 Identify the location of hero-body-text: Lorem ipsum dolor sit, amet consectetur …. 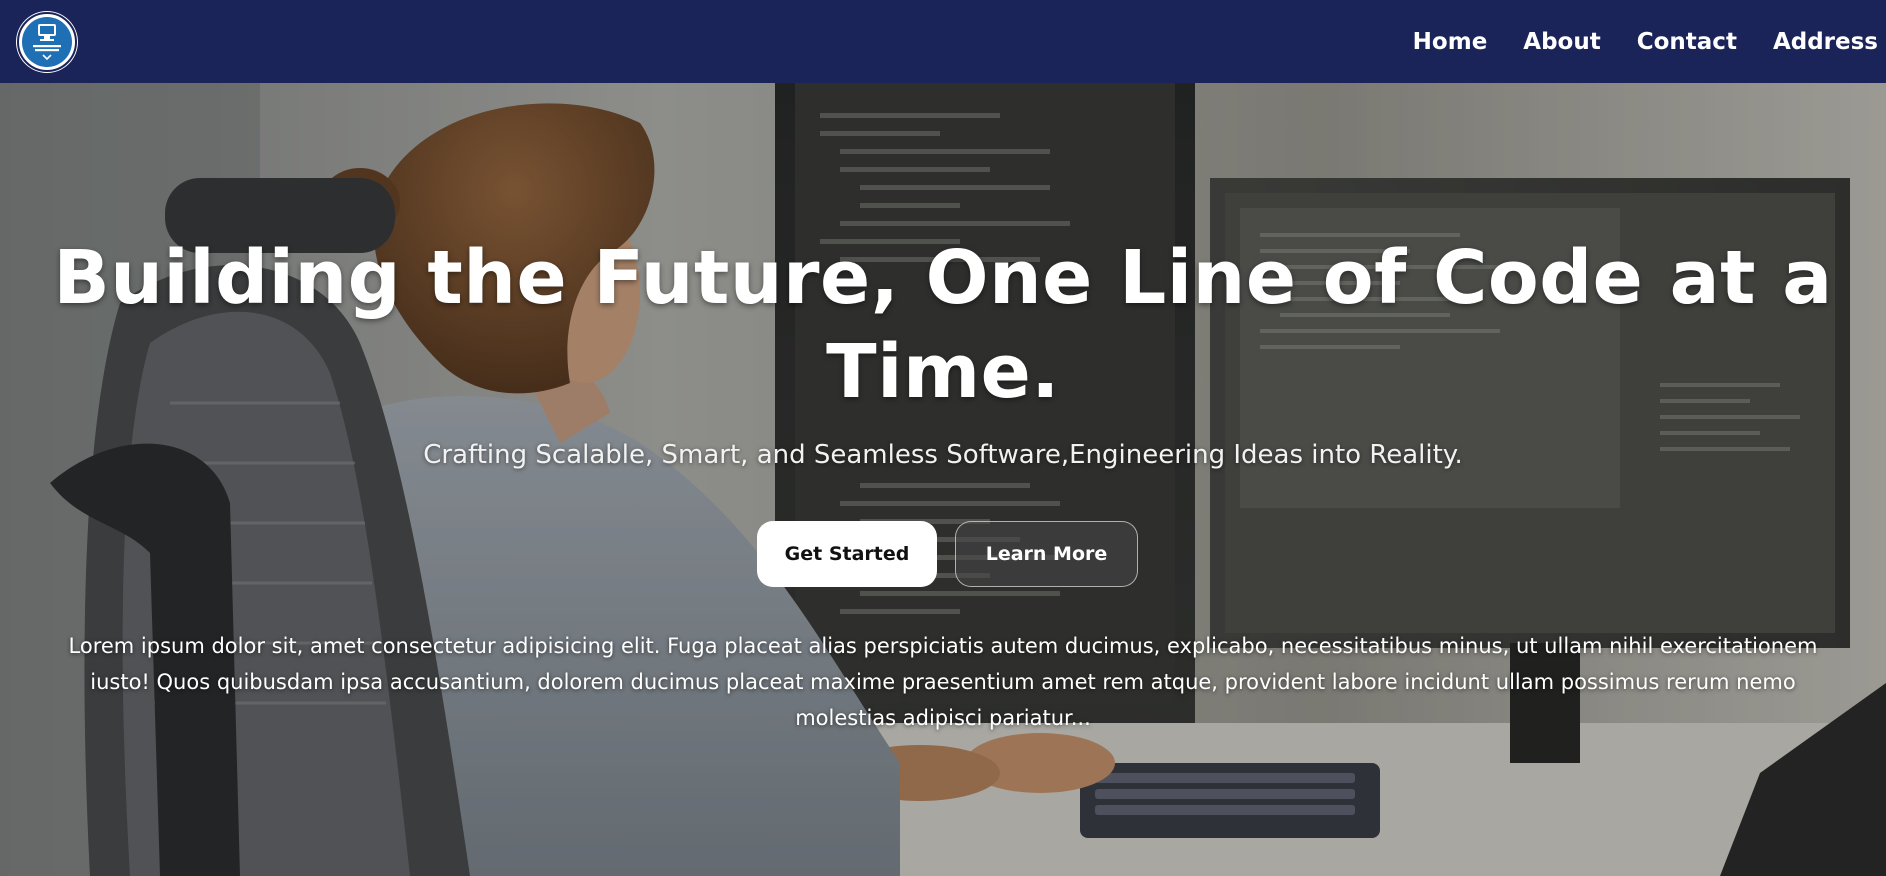
(943, 682).